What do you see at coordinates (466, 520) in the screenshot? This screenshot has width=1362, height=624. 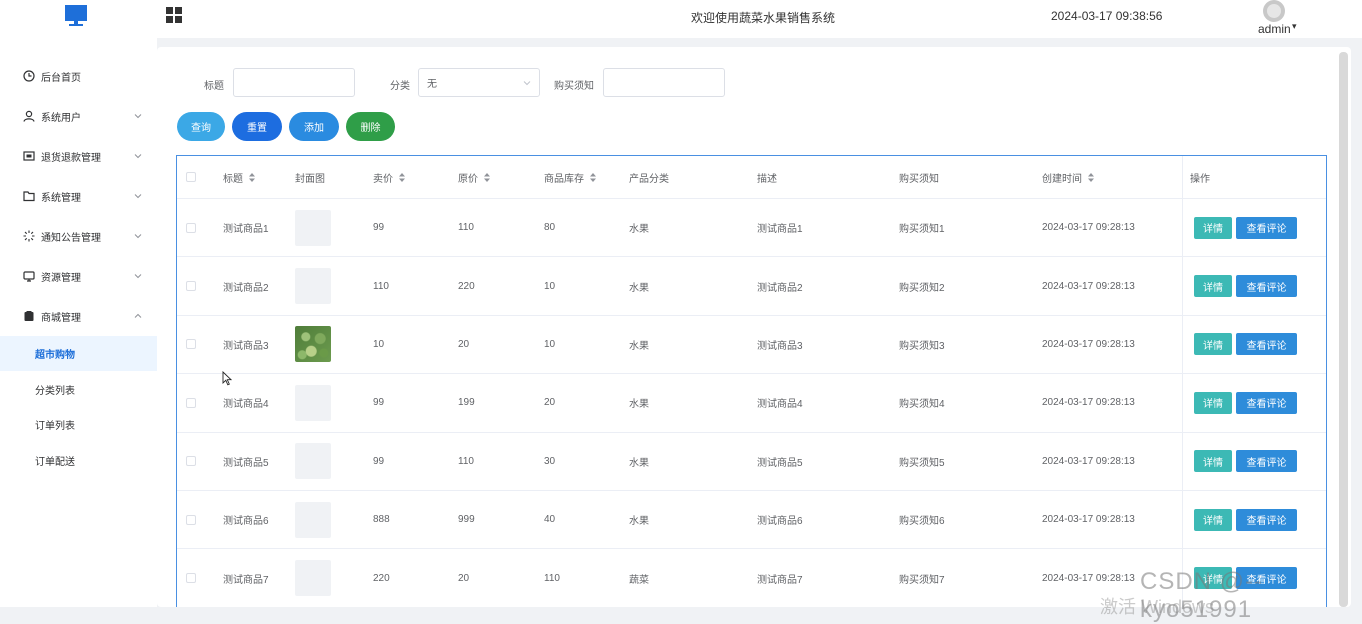 I see `cell-orig: 999` at bounding box center [466, 520].